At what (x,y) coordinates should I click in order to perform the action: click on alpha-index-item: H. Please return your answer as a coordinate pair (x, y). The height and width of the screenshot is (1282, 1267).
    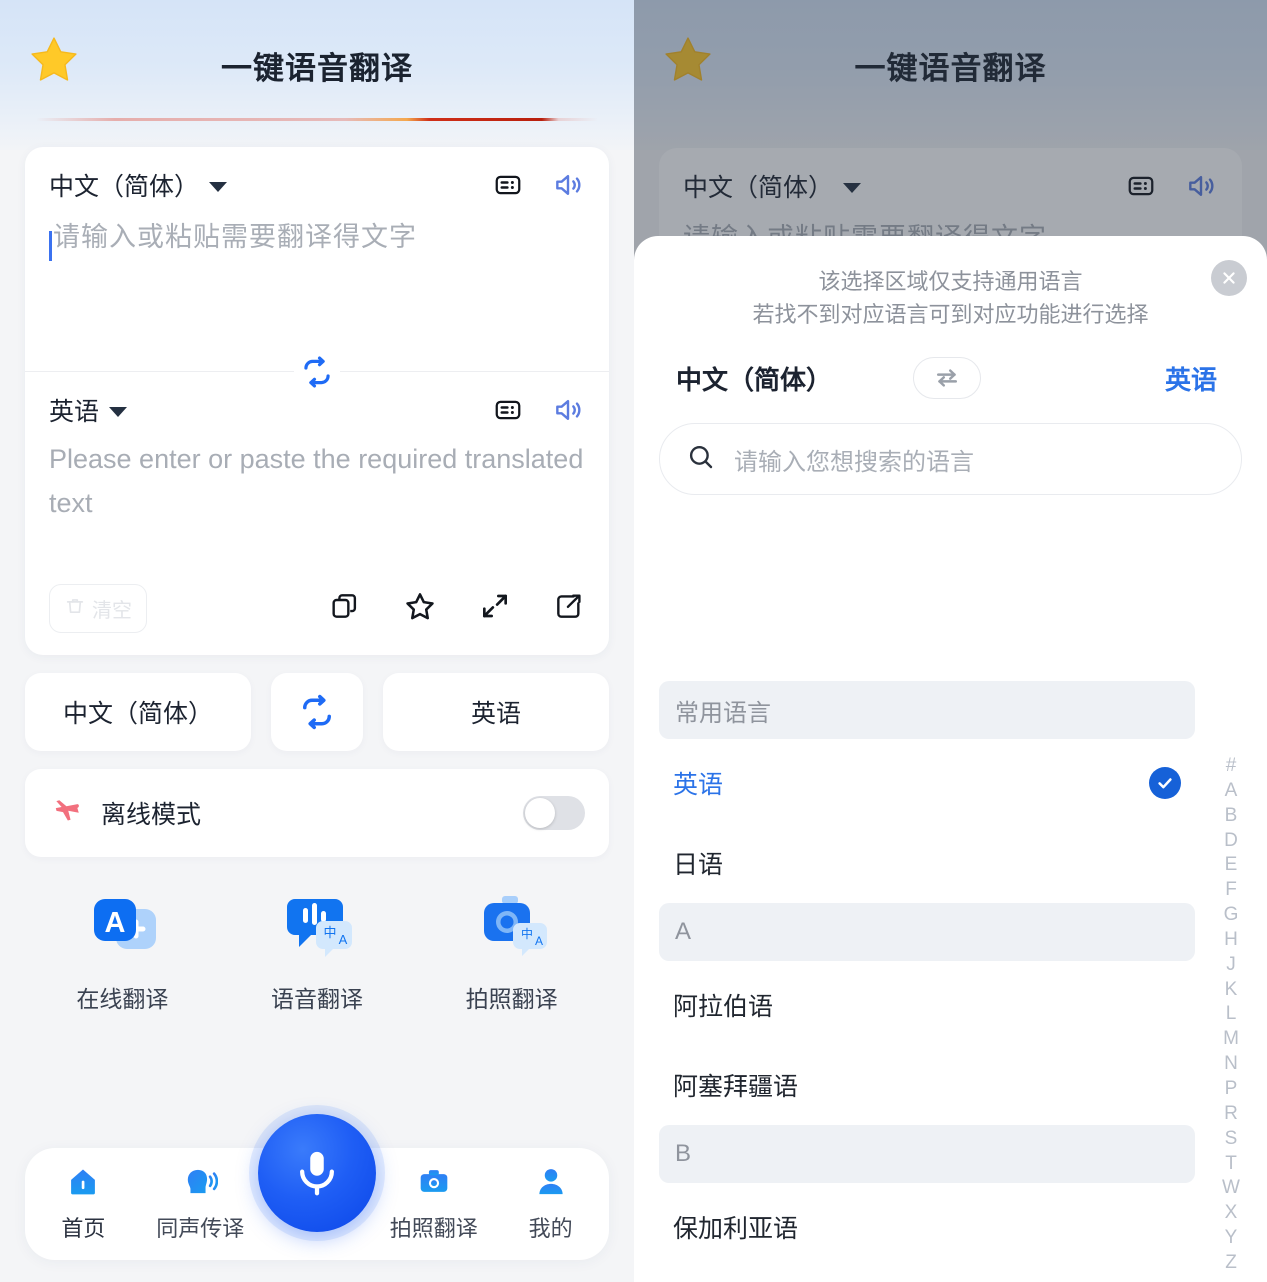
    Looking at the image, I should click on (1231, 939).